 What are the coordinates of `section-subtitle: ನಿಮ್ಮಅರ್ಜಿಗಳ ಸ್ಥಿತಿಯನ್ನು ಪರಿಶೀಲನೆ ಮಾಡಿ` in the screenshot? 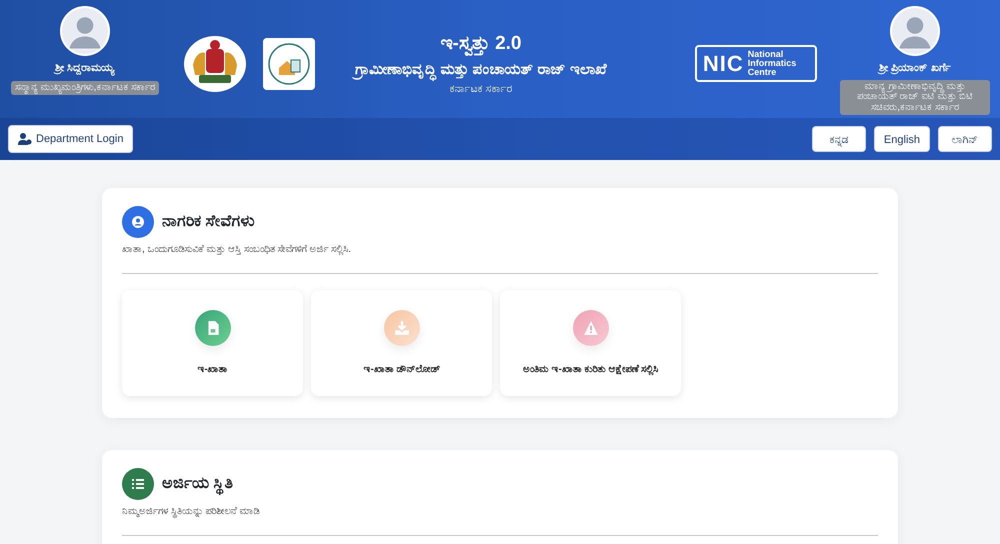 It's located at (191, 512).